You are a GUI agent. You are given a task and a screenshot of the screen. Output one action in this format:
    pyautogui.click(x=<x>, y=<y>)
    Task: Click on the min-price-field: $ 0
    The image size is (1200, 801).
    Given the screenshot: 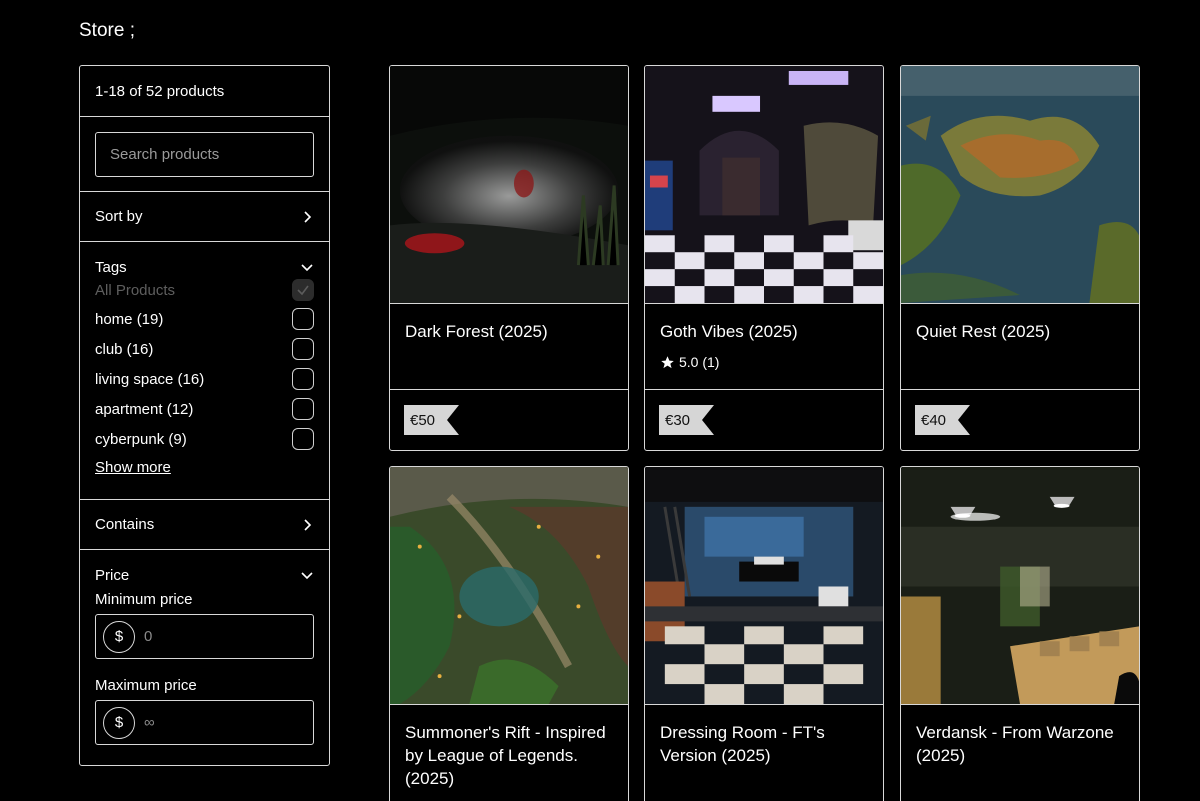 What is the action you would take?
    pyautogui.click(x=204, y=636)
    